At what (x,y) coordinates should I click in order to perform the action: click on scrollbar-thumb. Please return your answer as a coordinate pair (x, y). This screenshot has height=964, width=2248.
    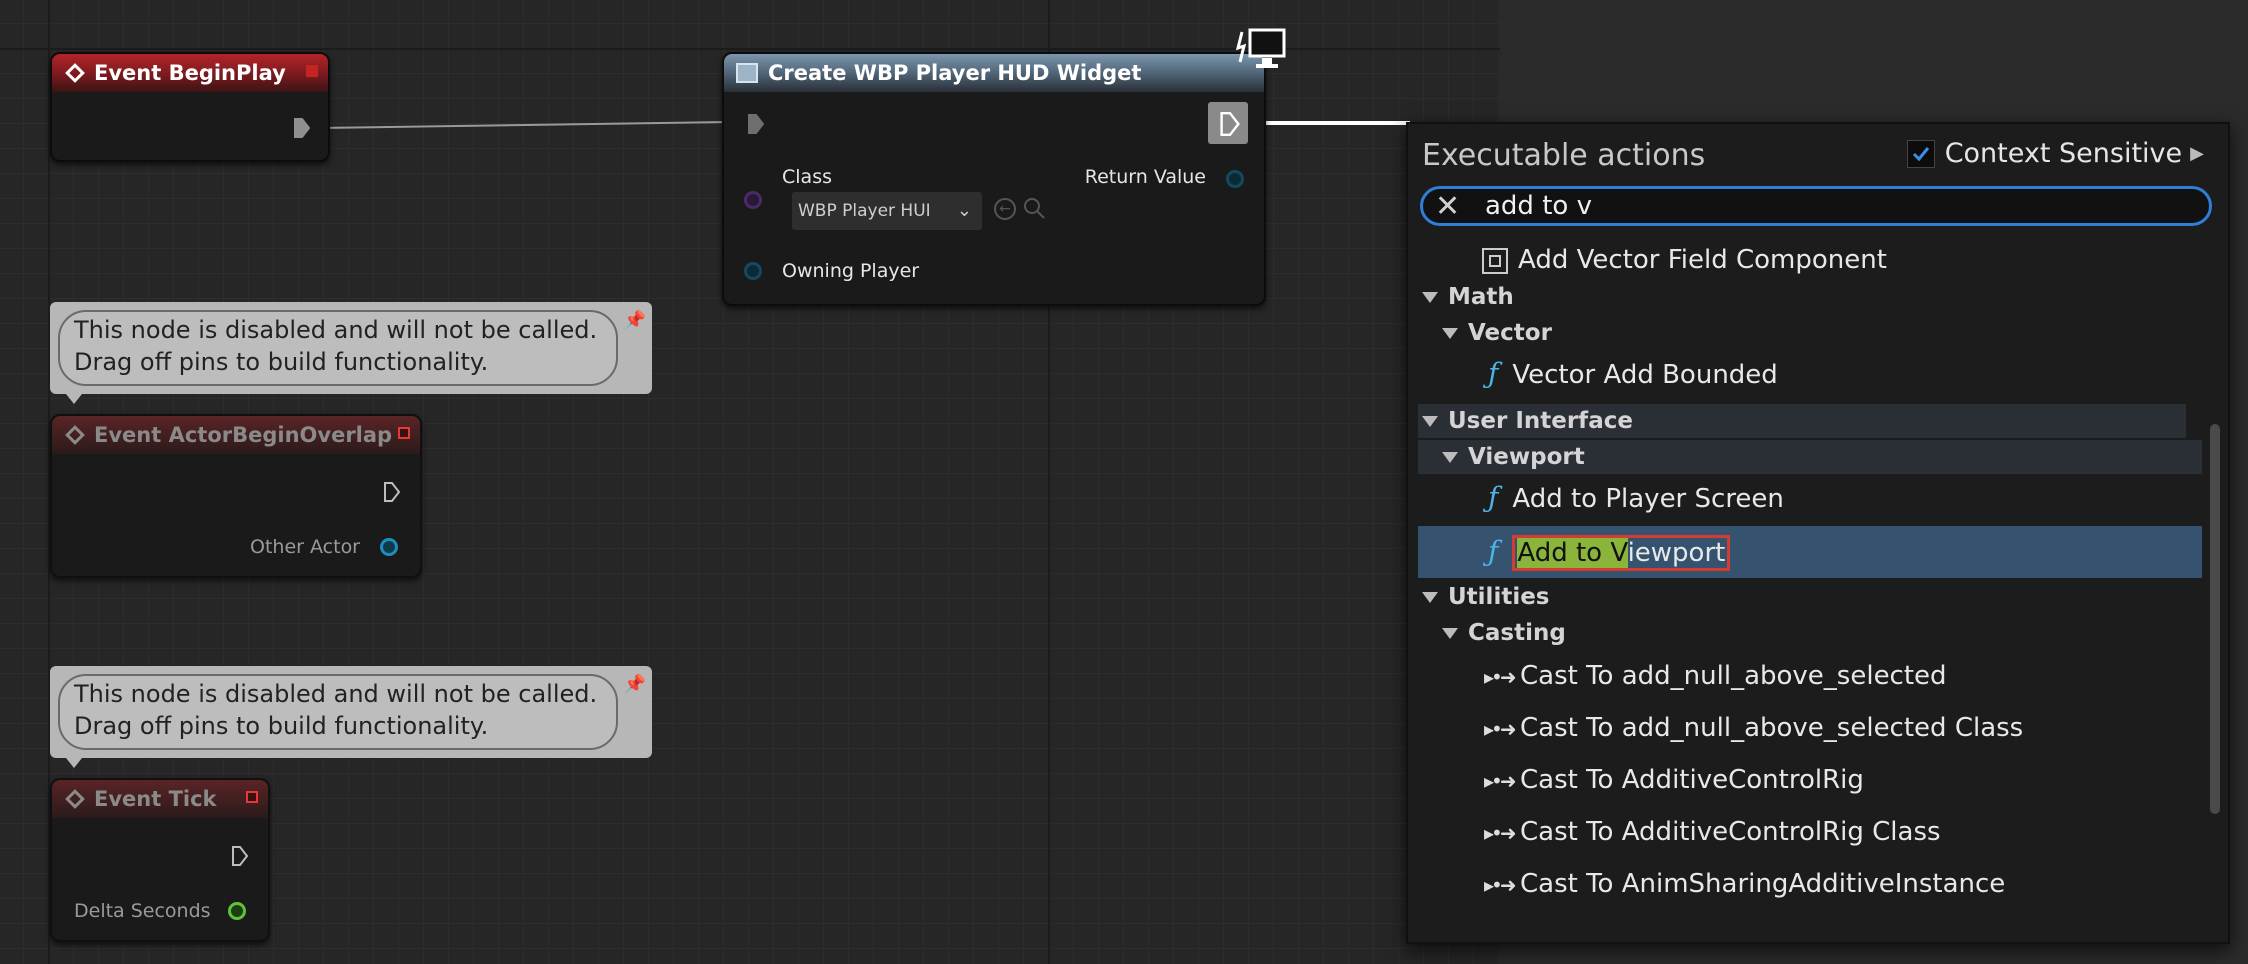
    Looking at the image, I should click on (2215, 619).